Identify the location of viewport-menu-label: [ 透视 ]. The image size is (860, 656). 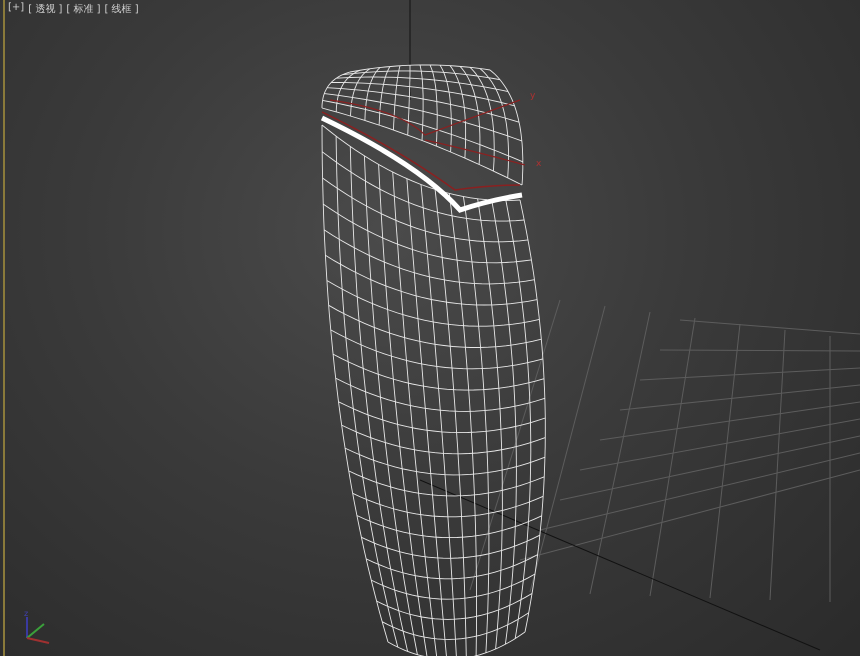
(45, 9).